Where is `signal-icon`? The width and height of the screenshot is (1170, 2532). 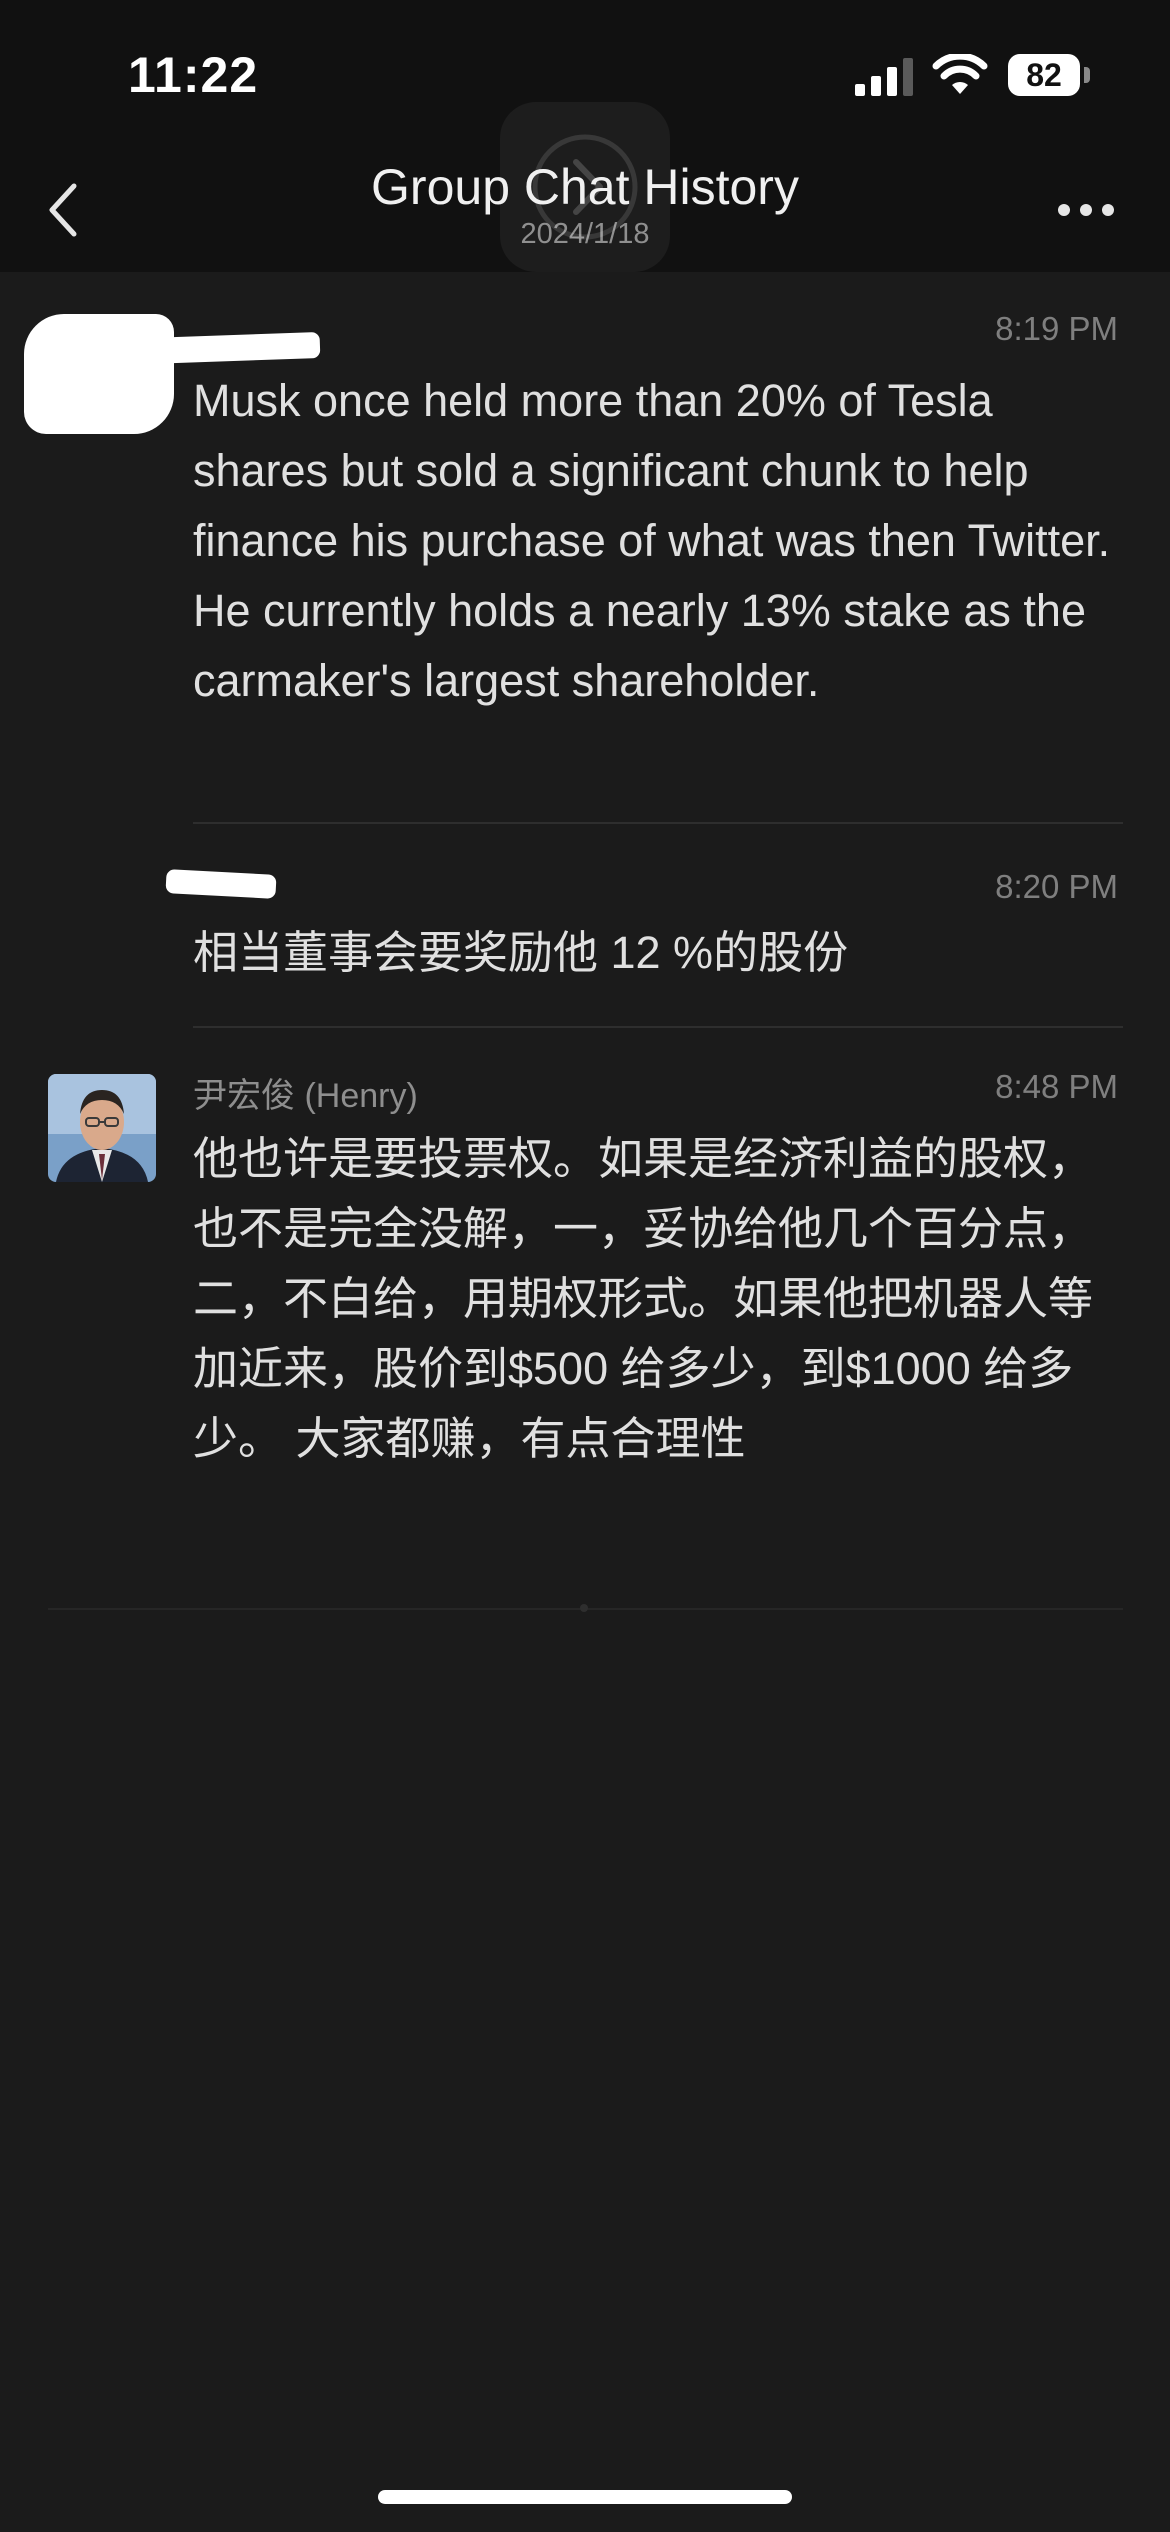
signal-icon is located at coordinates (884, 77).